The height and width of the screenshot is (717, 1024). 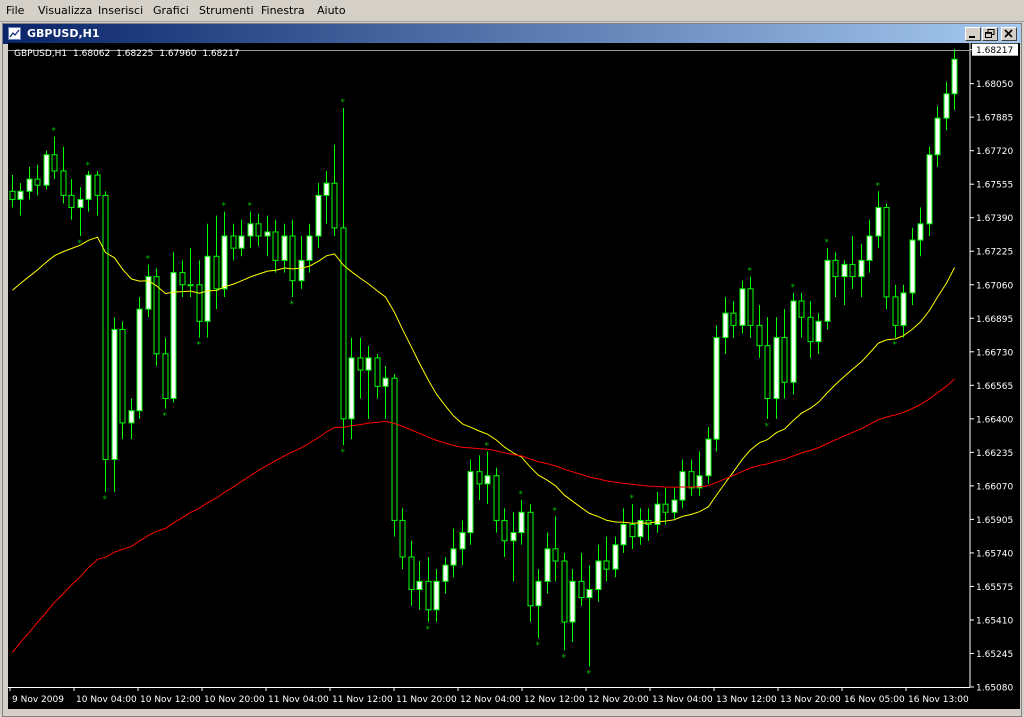 I want to click on close-button, so click(x=1009, y=34).